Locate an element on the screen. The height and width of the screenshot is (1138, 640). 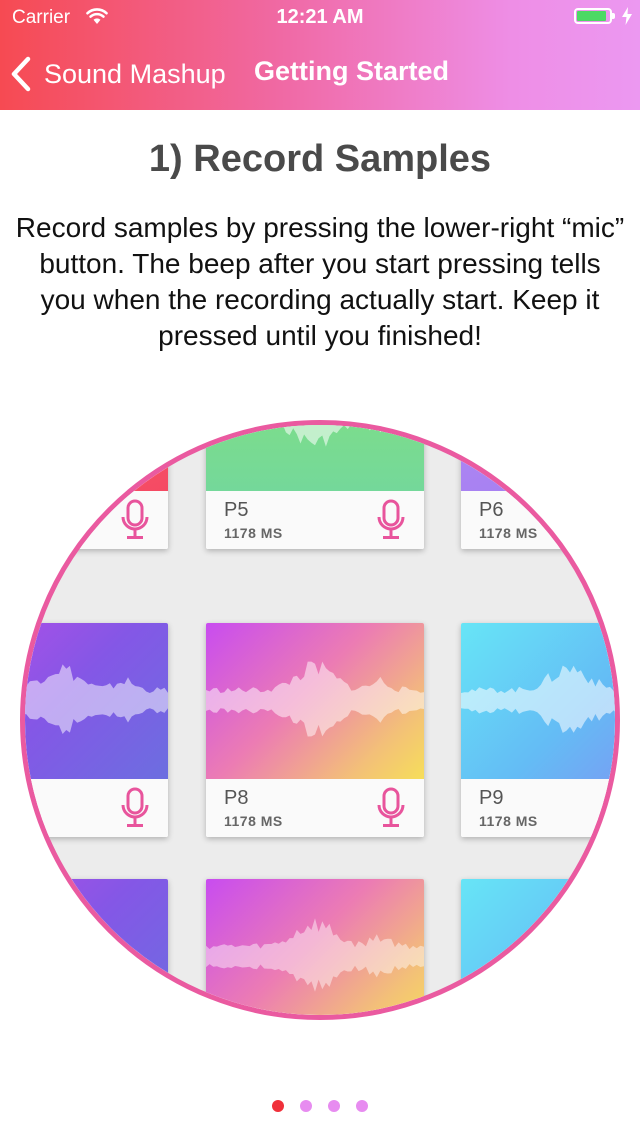
pad-tile: P9 1178 MS is located at coordinates (538, 730).